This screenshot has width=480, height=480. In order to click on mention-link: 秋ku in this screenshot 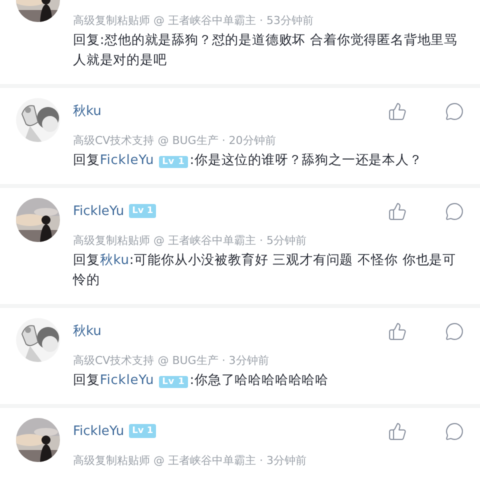, I will do `click(115, 260)`.